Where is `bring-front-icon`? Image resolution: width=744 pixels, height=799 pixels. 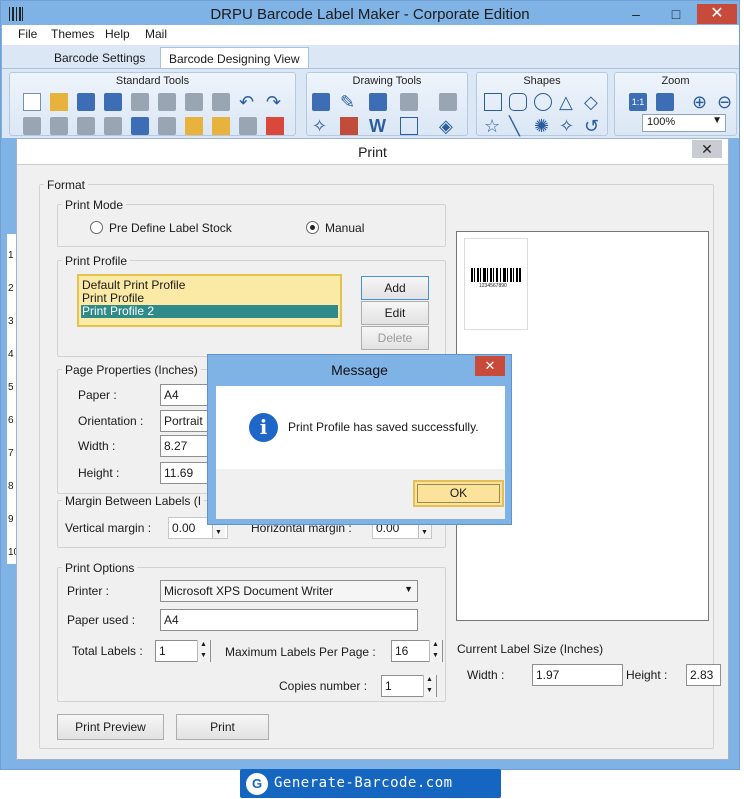
bring-front-icon is located at coordinates (59, 126).